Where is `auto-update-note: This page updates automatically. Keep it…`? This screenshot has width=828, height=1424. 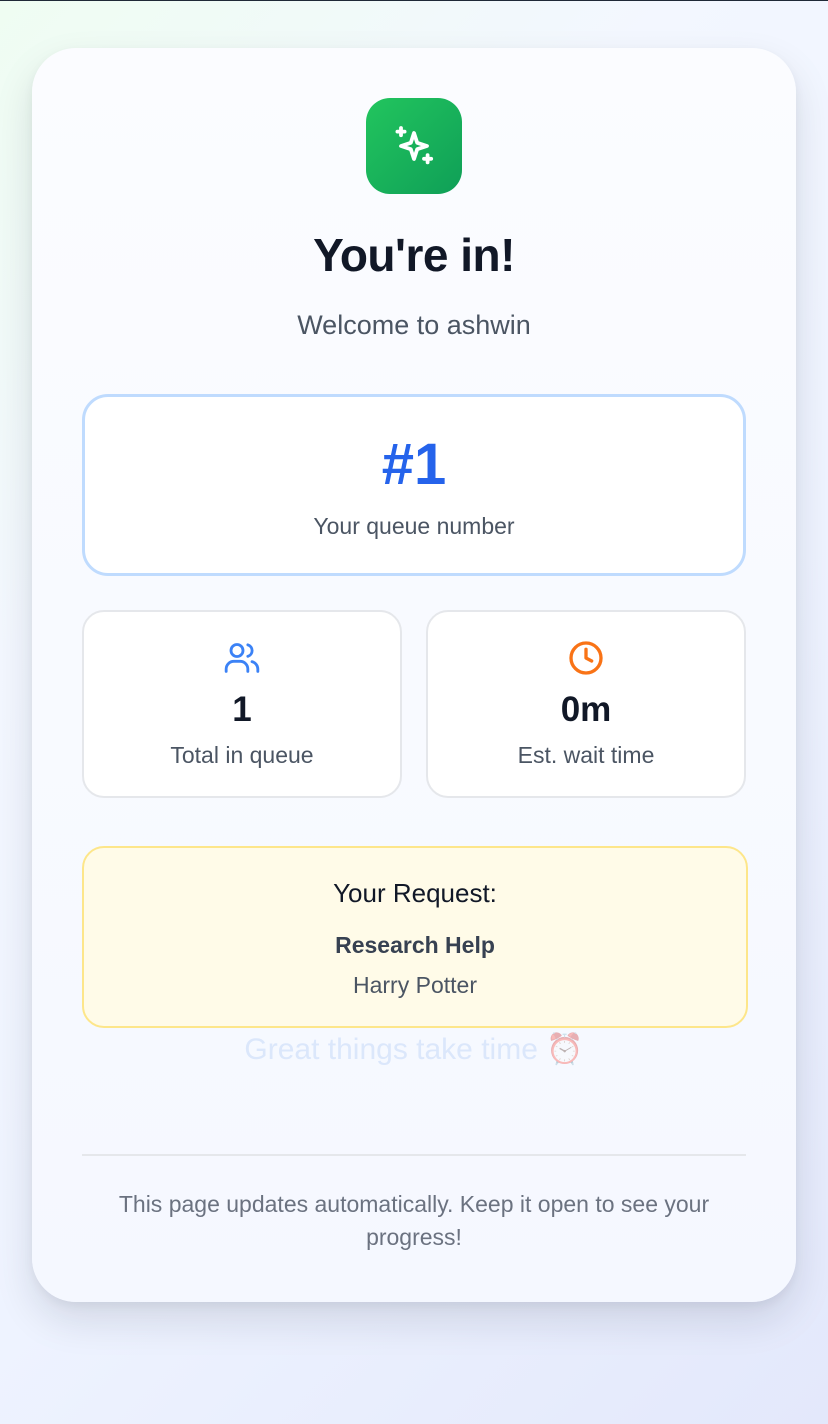 auto-update-note: This page updates automatically. Keep it… is located at coordinates (414, 1220).